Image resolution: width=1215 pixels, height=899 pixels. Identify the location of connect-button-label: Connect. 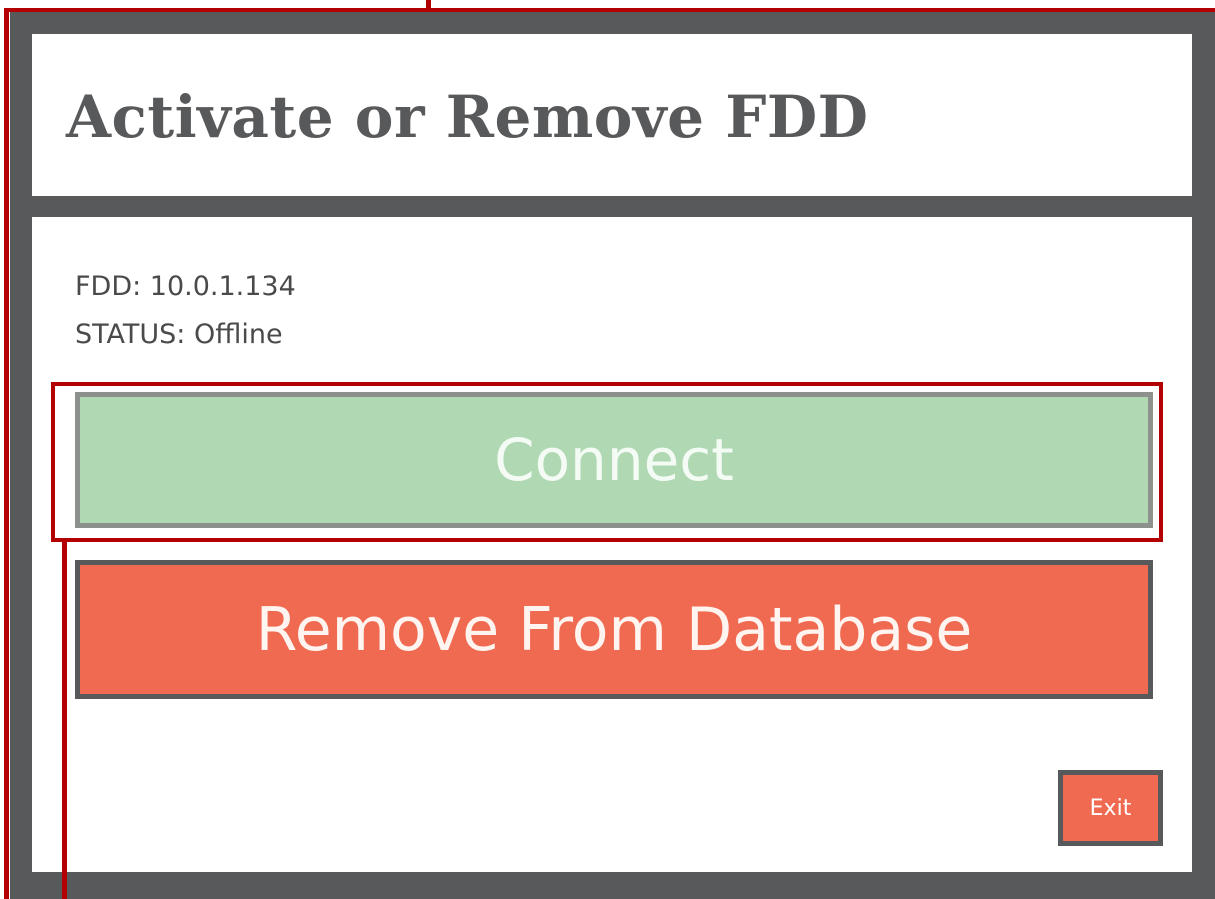
(614, 460).